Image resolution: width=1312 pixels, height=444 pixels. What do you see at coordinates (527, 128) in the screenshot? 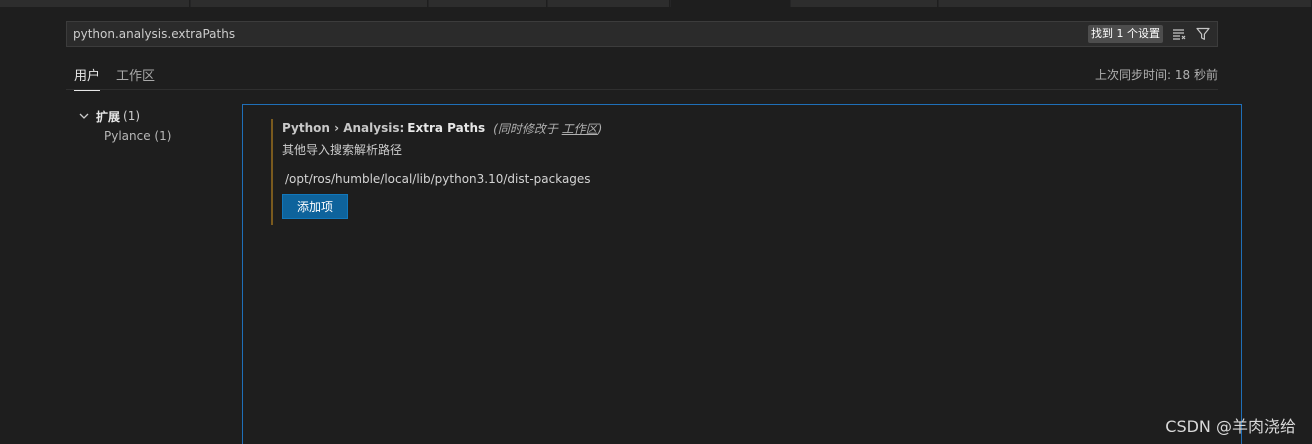
I see `modified-prefix: (同时修改于` at bounding box center [527, 128].